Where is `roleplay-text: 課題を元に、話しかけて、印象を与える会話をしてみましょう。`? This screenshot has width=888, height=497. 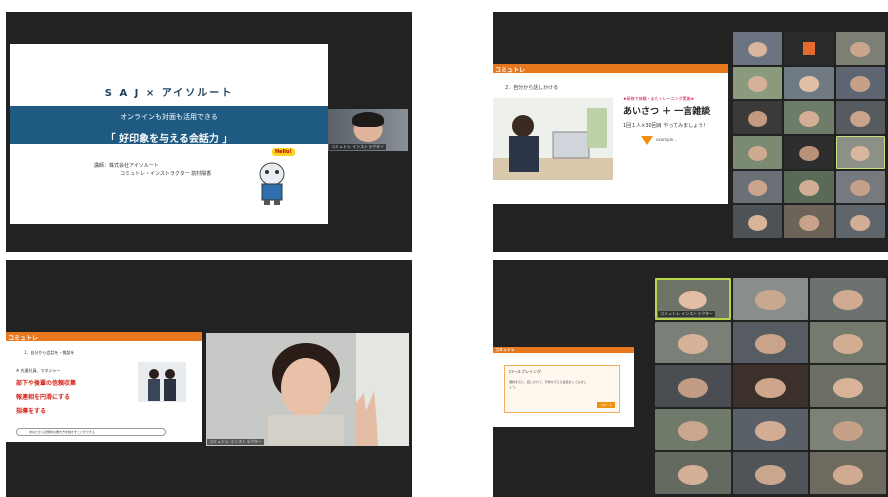
roleplay-text: 課題を元に、話しかけて、印象を与える会話をしてみましょう。 is located at coordinates (548, 384).